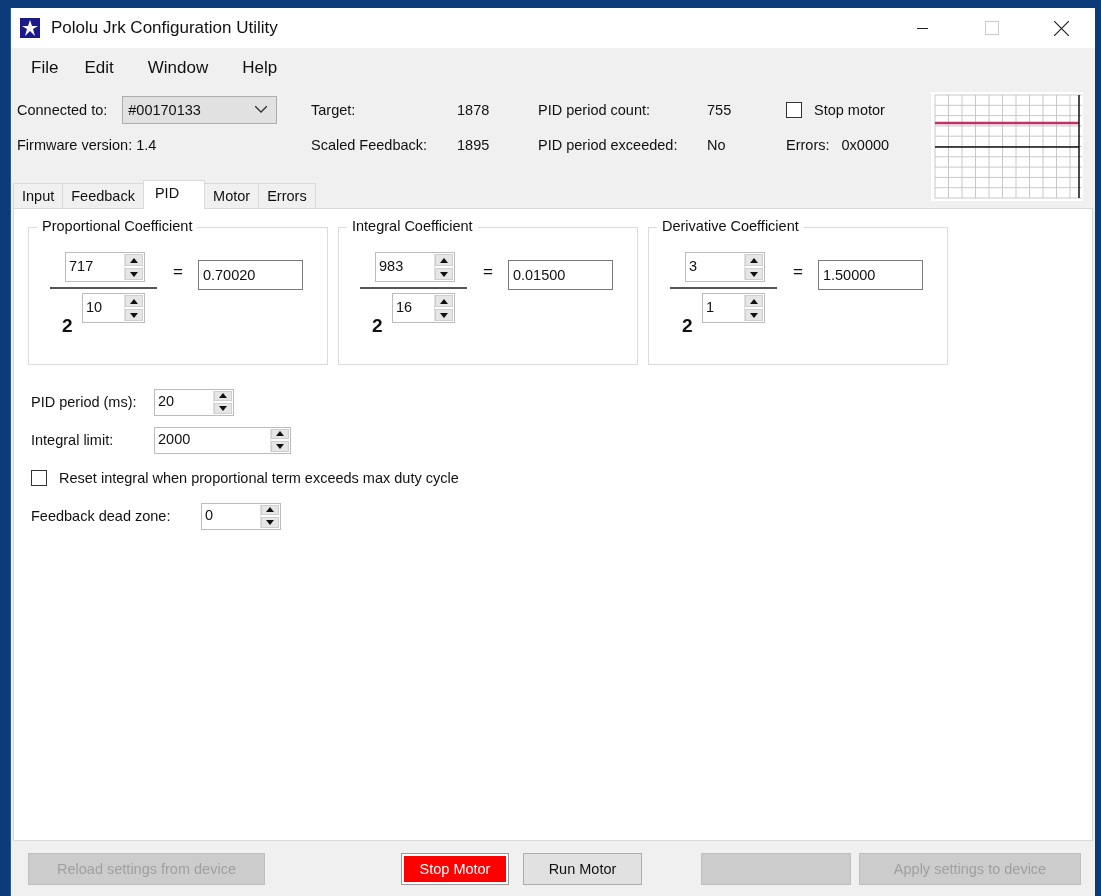  What do you see at coordinates (730, 226) in the screenshot?
I see `group-title: Derivative Coefficient` at bounding box center [730, 226].